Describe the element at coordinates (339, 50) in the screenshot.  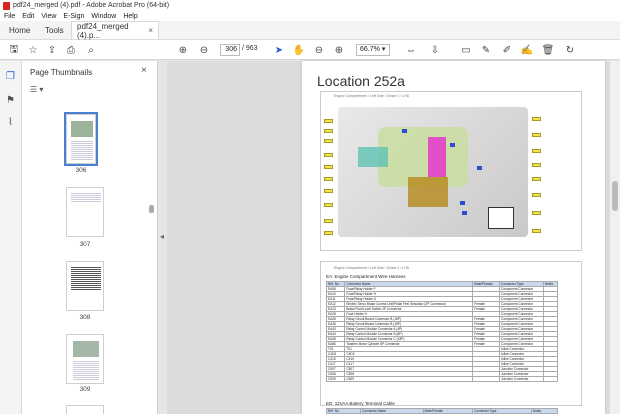
I see `zoom-in-icon: ⊕` at that location.